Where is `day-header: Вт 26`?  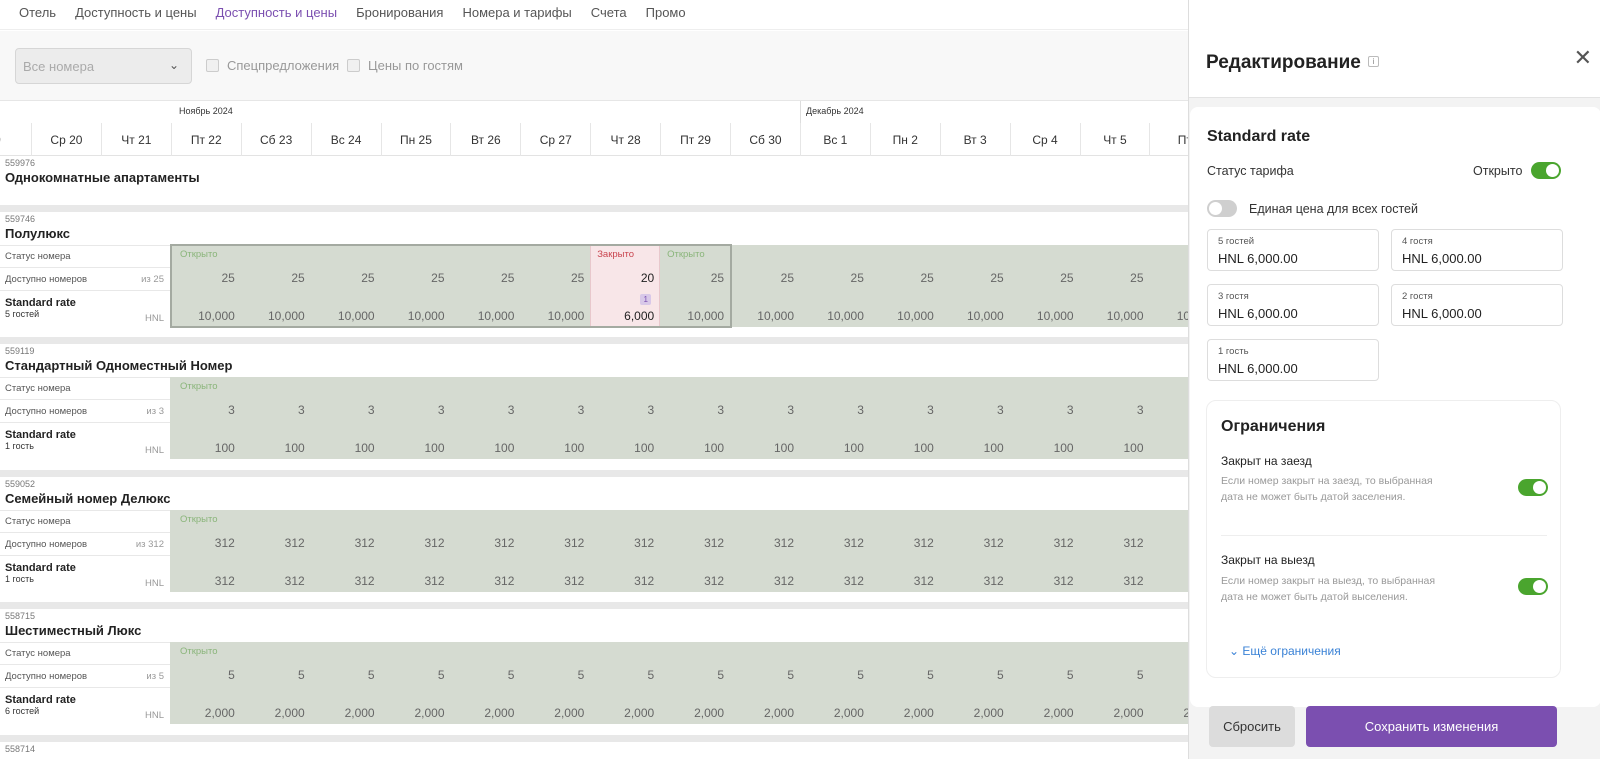 day-header: Вт 26 is located at coordinates (485, 139).